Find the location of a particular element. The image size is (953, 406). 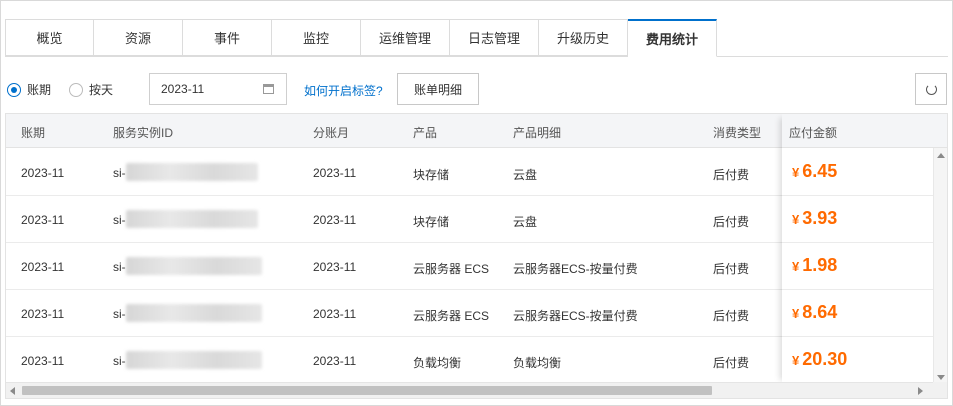

cell-amount: ¥20.30 is located at coordinates (819, 359).